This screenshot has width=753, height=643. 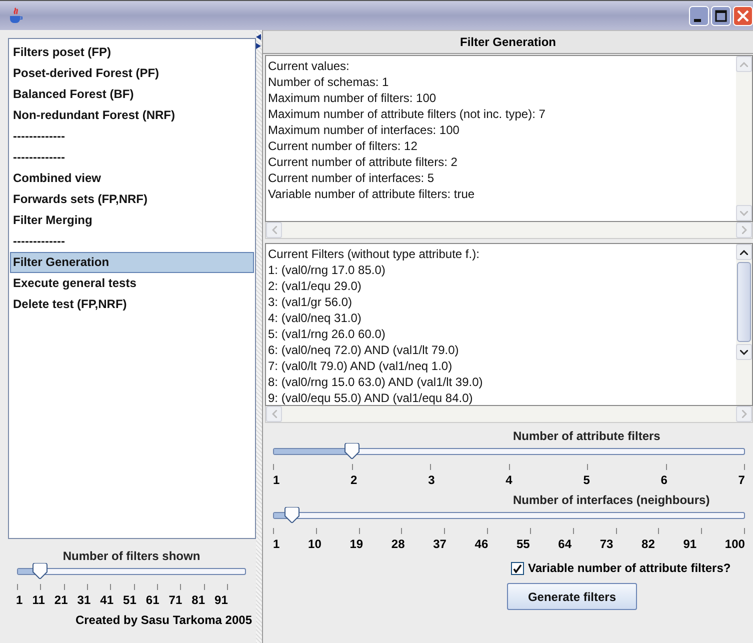 I want to click on maximize-icon, so click(x=721, y=16).